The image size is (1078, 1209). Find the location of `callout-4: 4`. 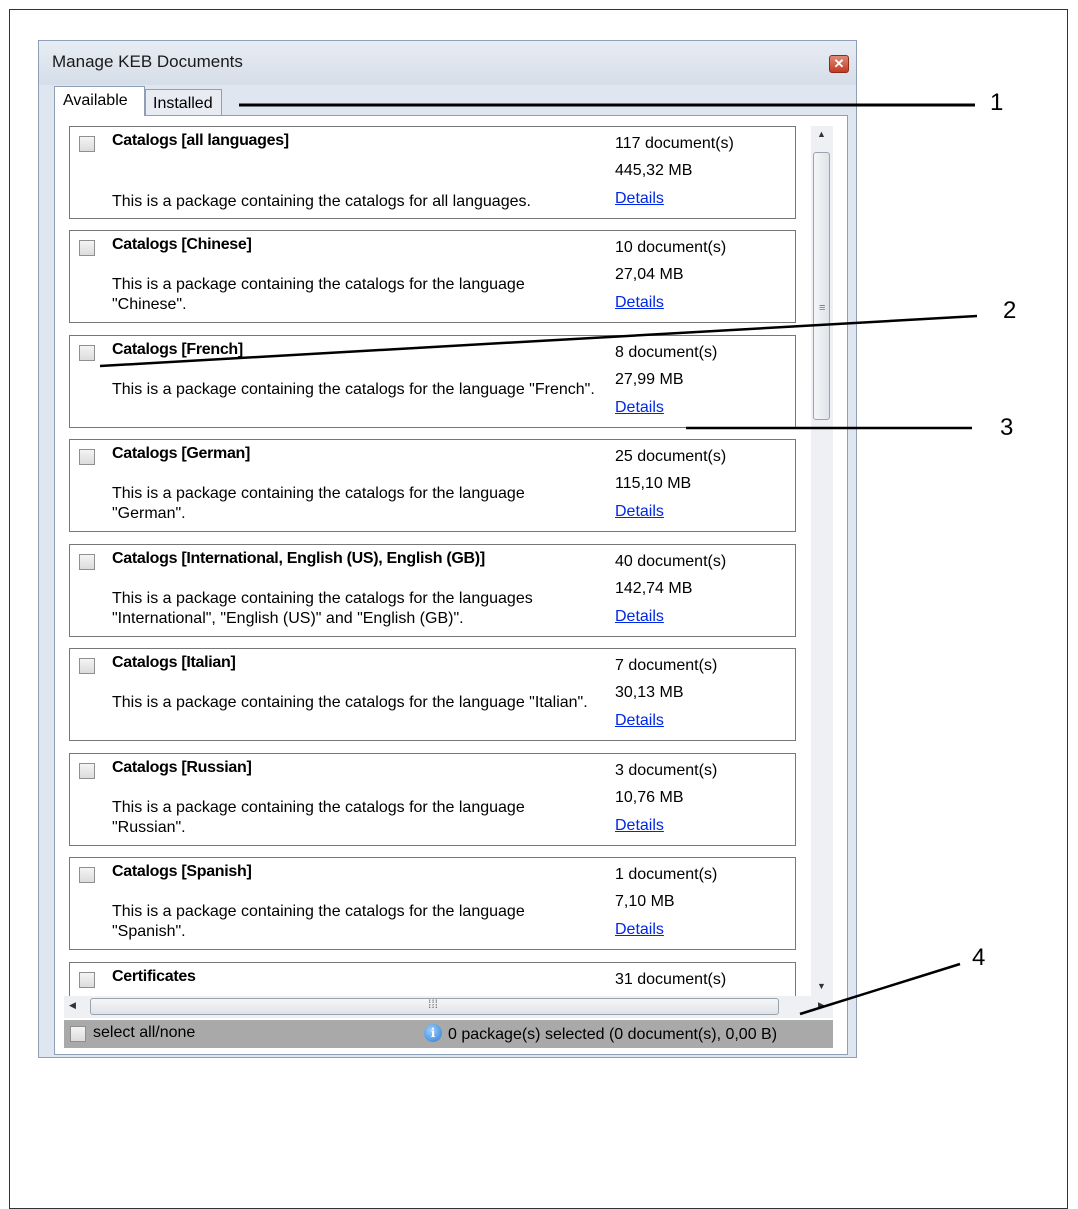

callout-4: 4 is located at coordinates (979, 957).